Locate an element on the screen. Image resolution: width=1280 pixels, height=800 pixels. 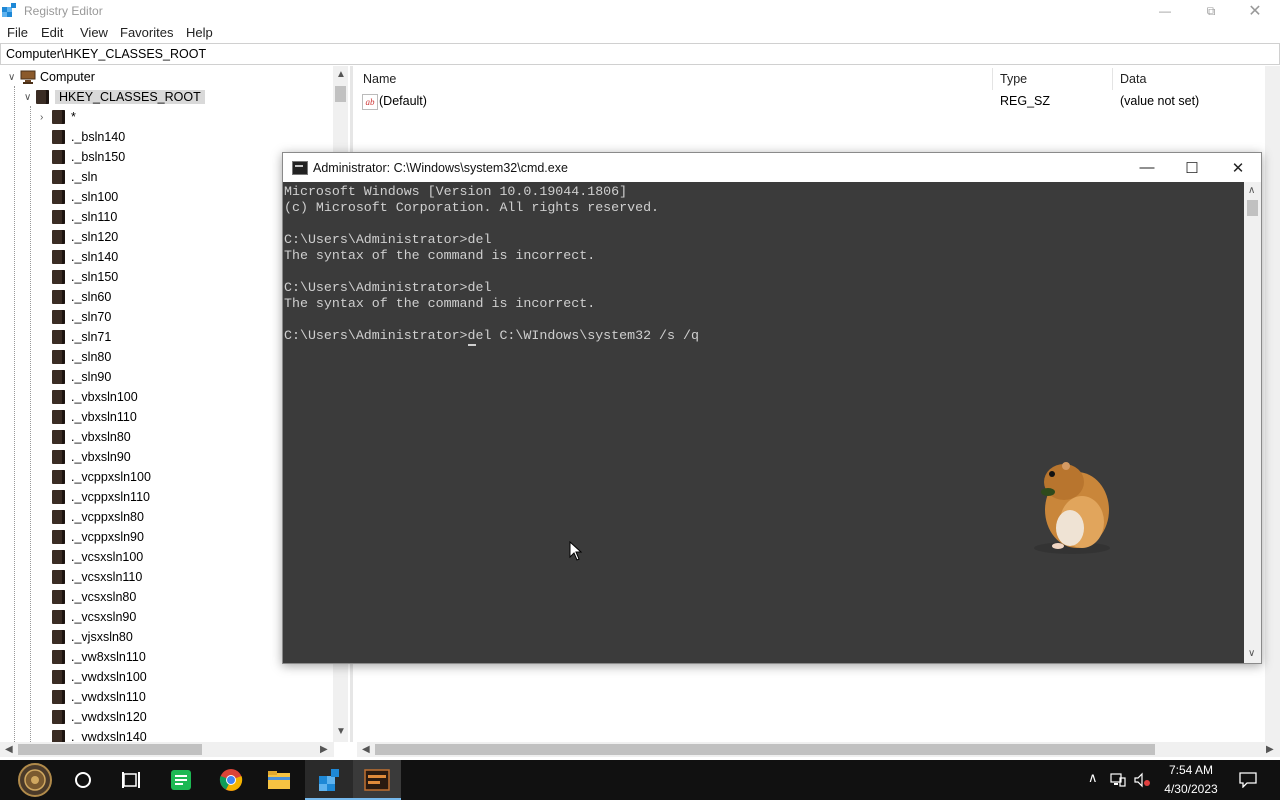
taskbar-app-cmd is located at coordinates (377, 780).